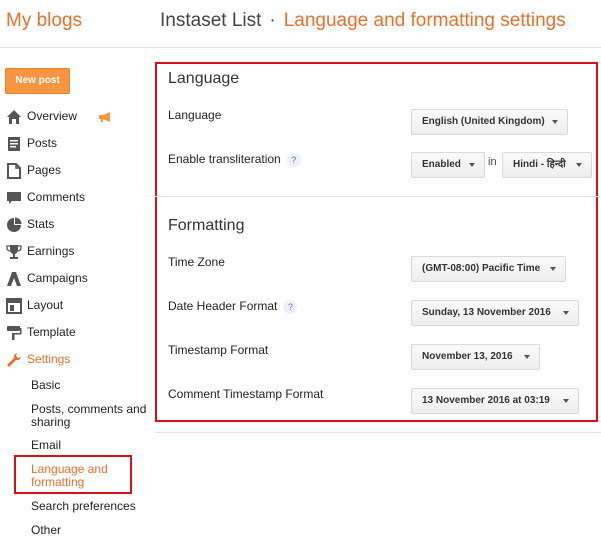 This screenshot has width=601, height=555. What do you see at coordinates (57, 278) in the screenshot?
I see `sidebar-item-label: Campaigns` at bounding box center [57, 278].